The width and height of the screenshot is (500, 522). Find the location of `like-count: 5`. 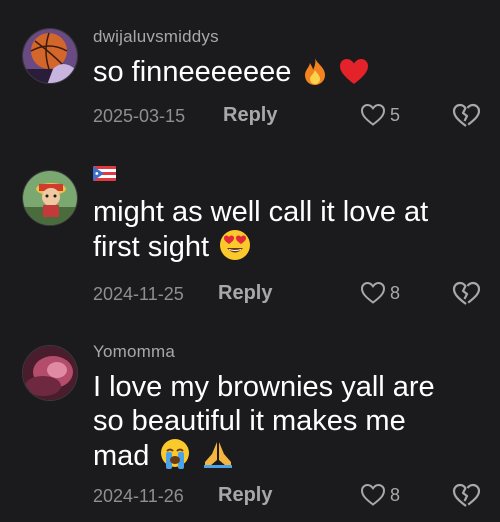

like-count: 5 is located at coordinates (395, 114).